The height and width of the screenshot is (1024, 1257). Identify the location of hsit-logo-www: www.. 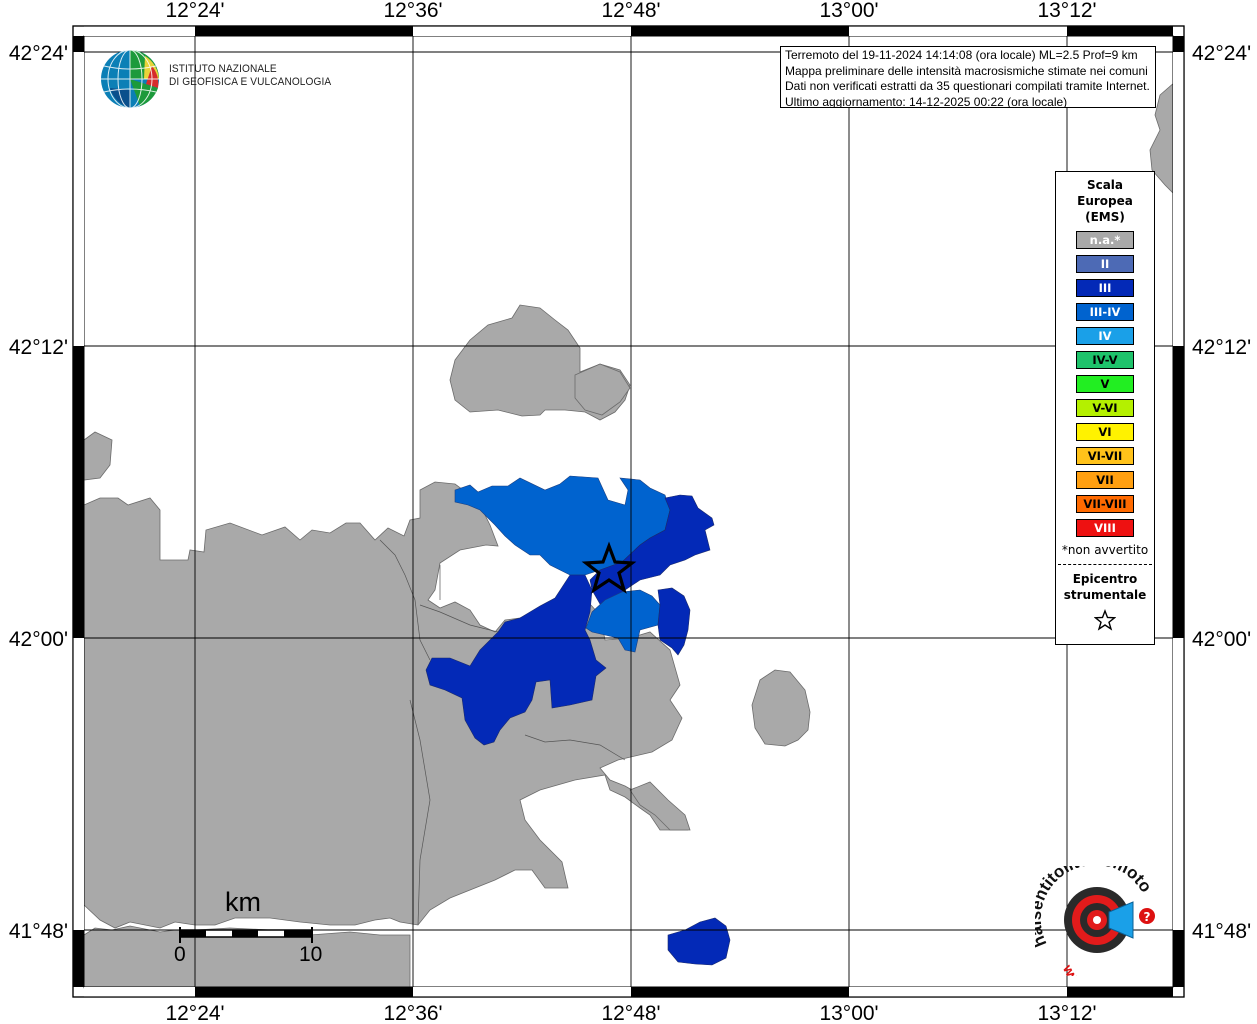
(1076, 978).